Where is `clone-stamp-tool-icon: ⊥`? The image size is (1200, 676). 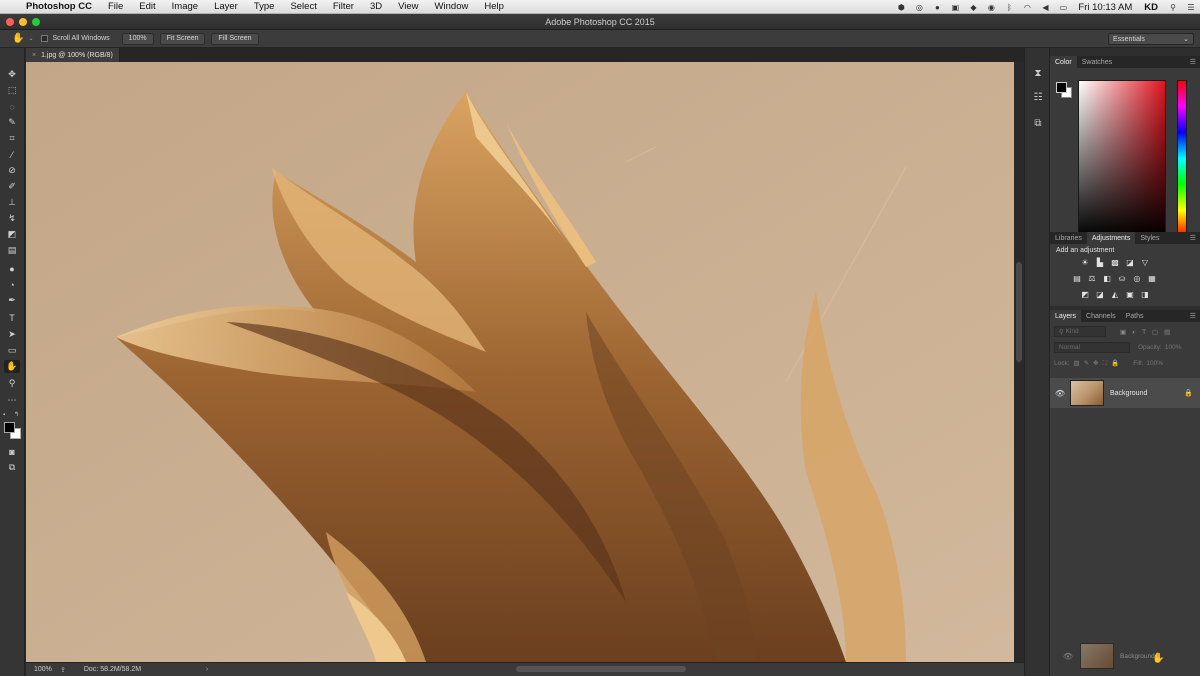 clone-stamp-tool-icon: ⊥ is located at coordinates (12, 202).